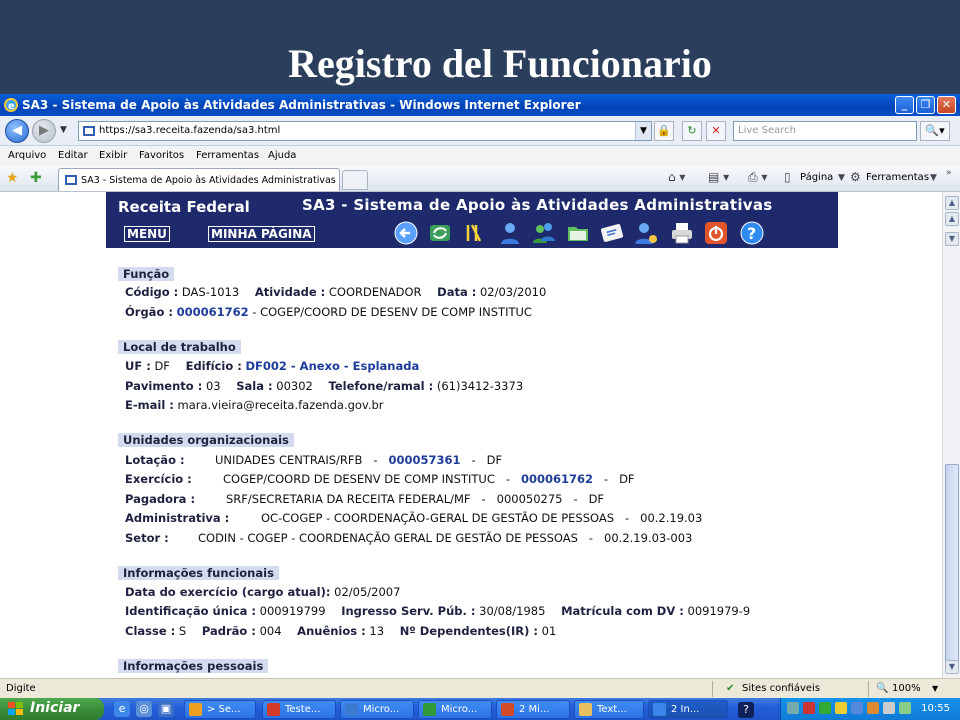 Image resolution: width=960 pixels, height=720 pixels. What do you see at coordinates (952, 667) in the screenshot?
I see `scroll-down-icon: ▼` at bounding box center [952, 667].